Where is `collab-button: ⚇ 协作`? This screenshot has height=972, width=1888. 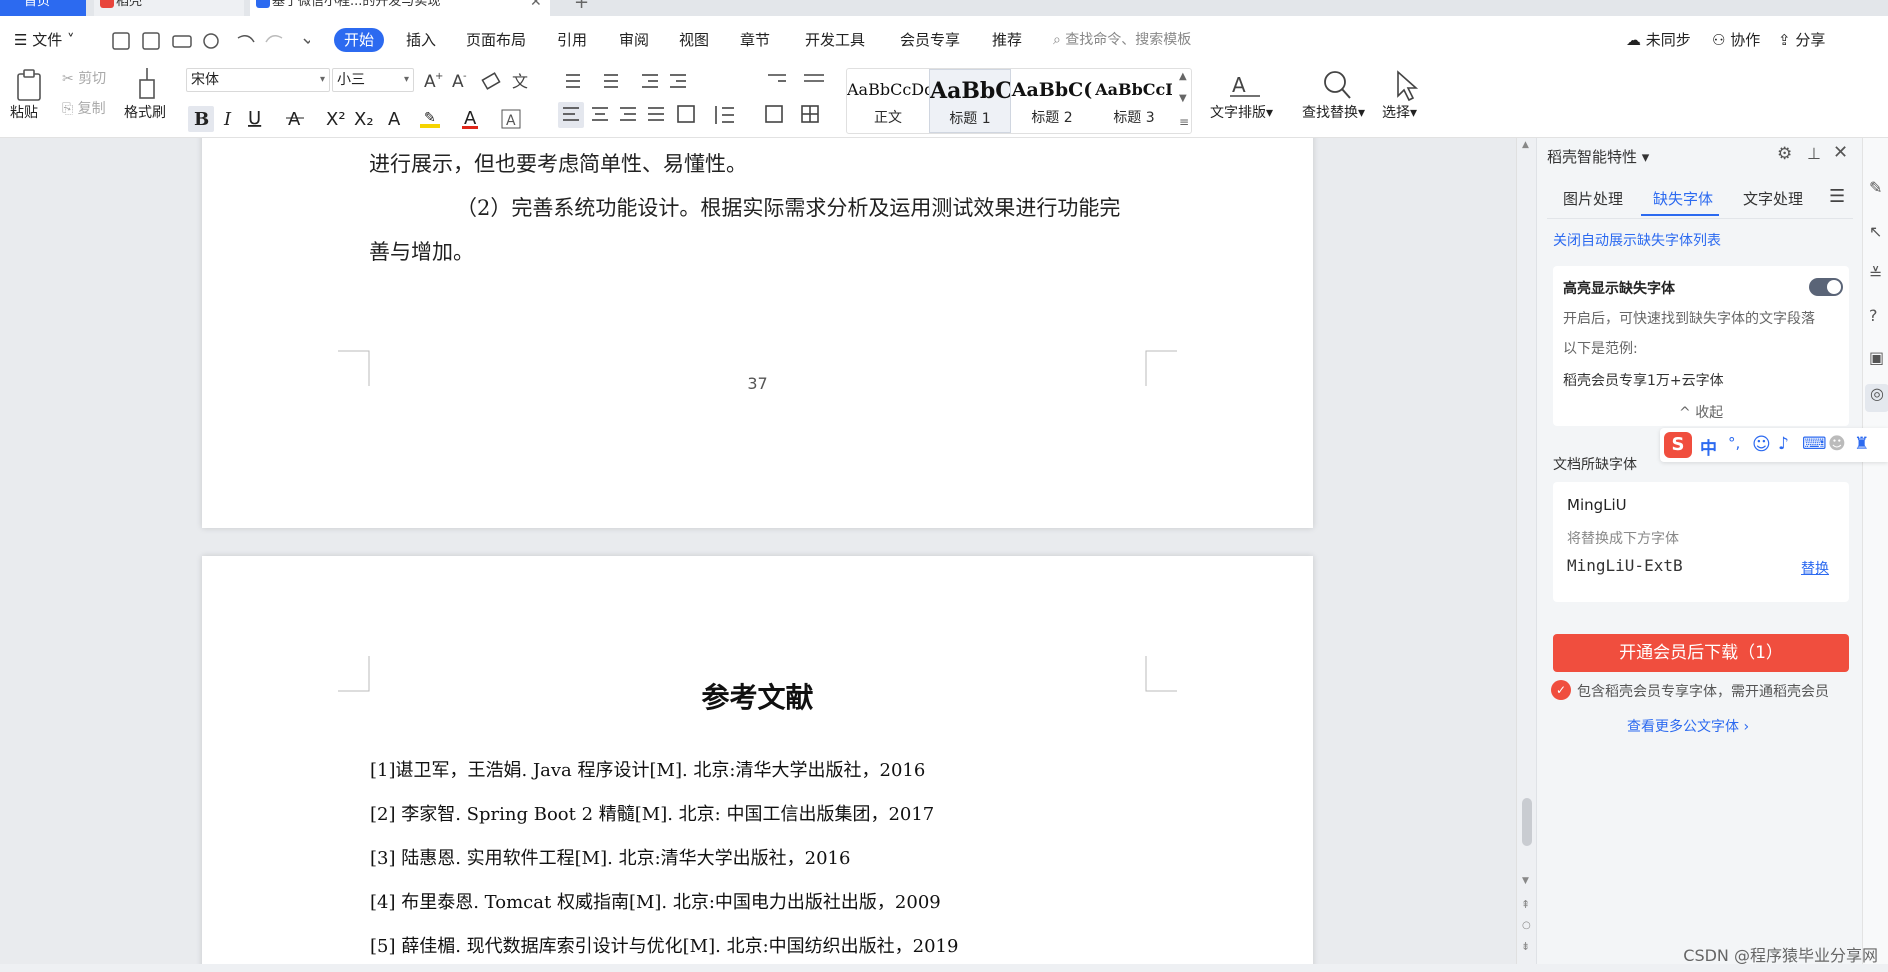 collab-button: ⚇ 协作 is located at coordinates (1736, 40).